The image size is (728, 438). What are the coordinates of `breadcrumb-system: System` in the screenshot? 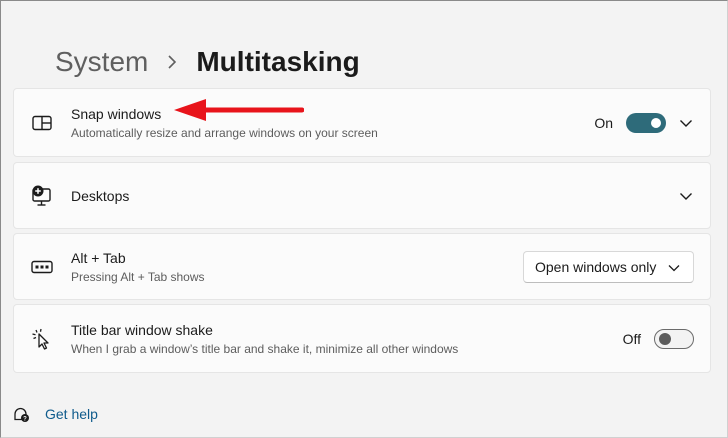 It's located at (101, 62).